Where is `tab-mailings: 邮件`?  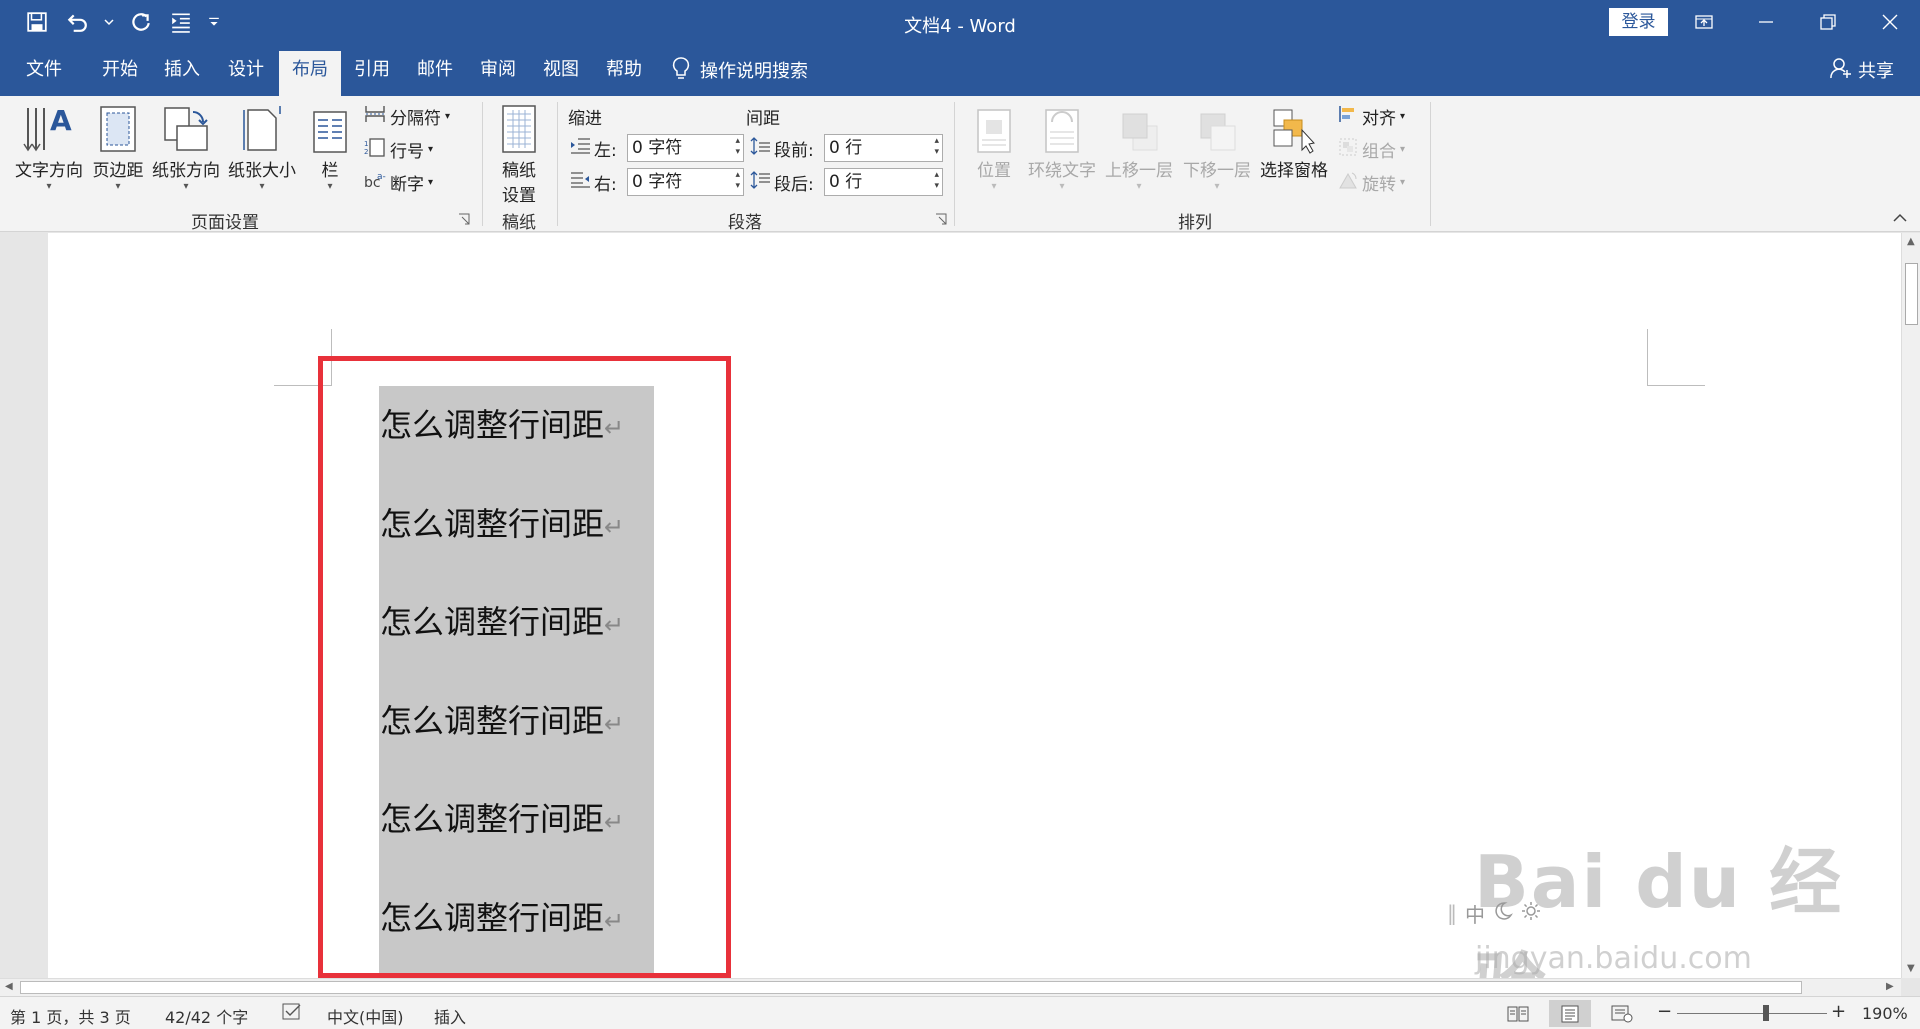
tab-mailings: 邮件 is located at coordinates (435, 73).